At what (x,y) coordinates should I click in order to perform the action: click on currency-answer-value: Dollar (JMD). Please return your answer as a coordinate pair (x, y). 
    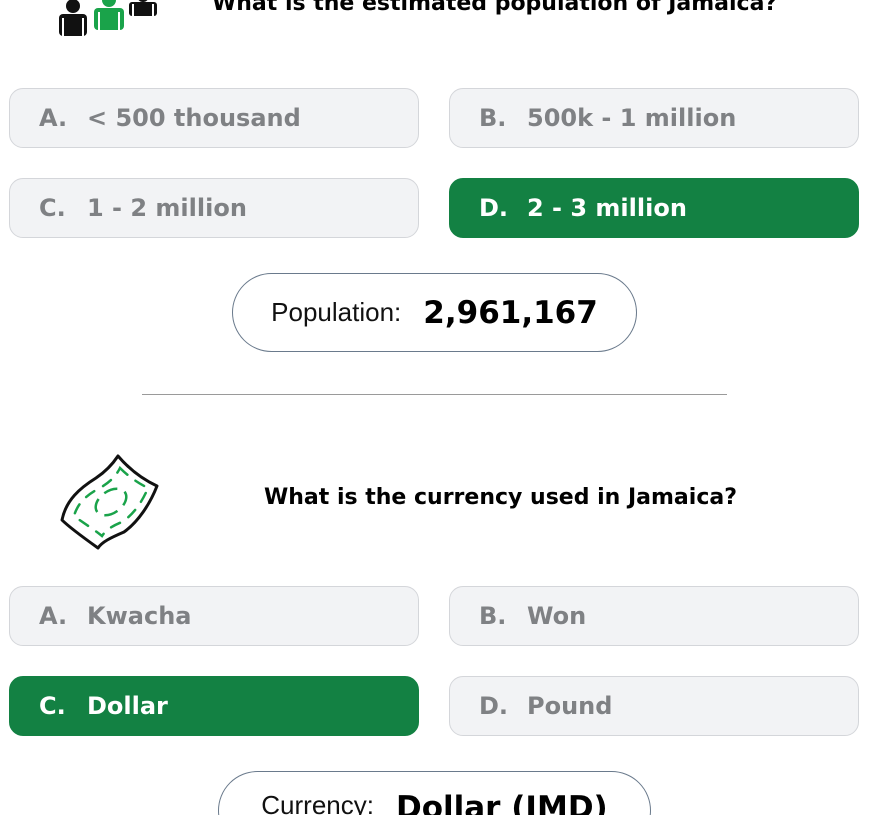
    Looking at the image, I should click on (501, 802).